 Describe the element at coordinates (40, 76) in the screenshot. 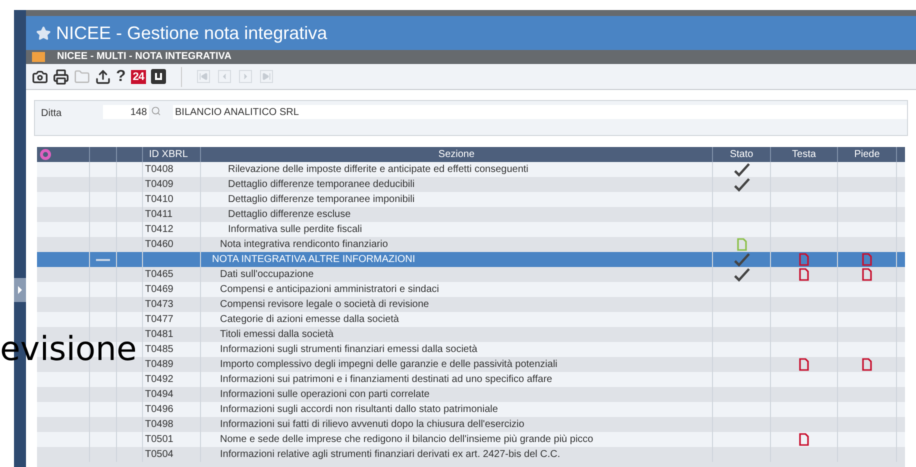

I see `camera-icon` at that location.